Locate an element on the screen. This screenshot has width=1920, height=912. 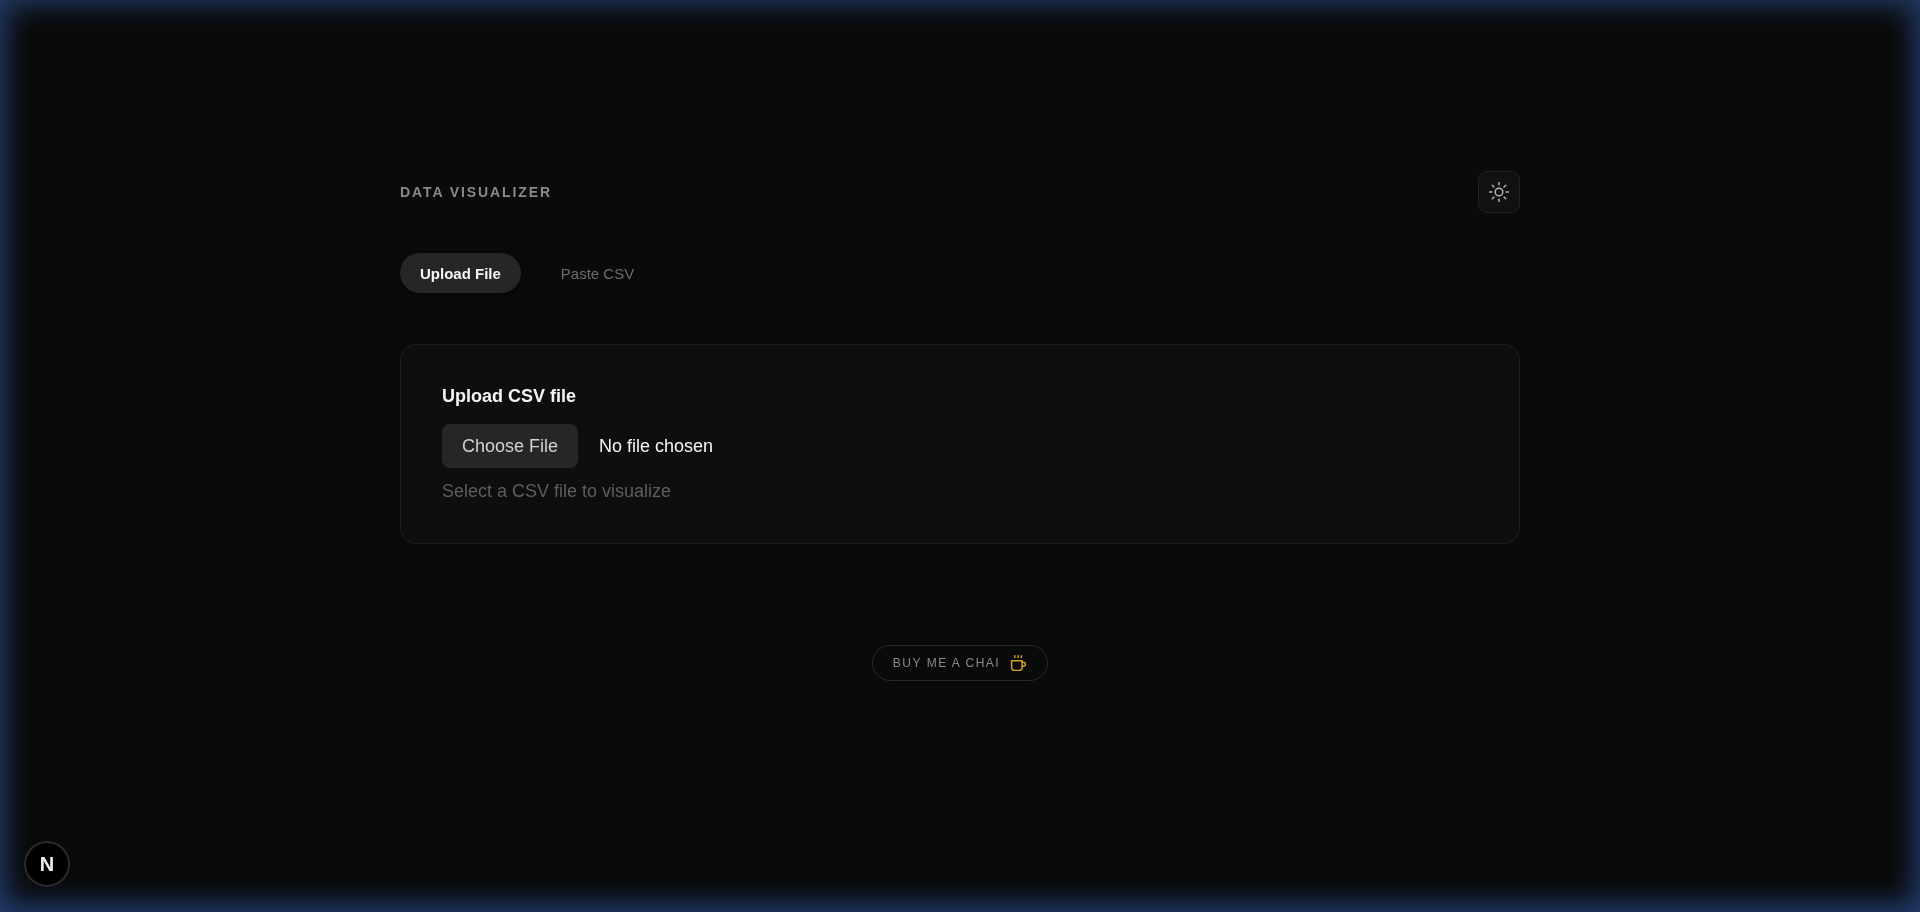
dev-badge: N is located at coordinates (47, 864).